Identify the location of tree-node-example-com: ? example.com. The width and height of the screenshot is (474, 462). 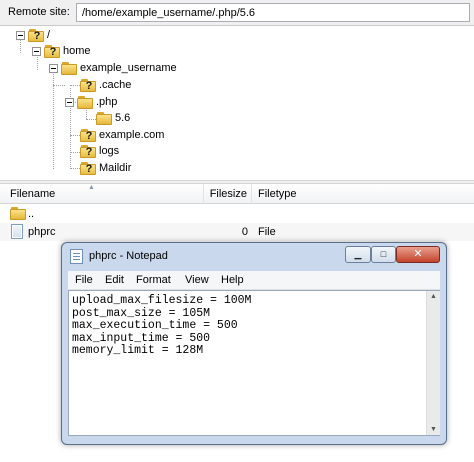
(122, 135).